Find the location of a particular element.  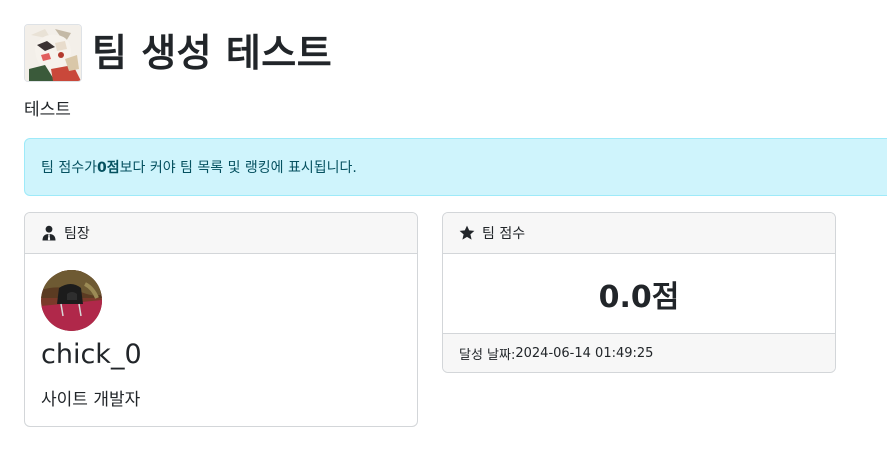

score-achieved-date: 달성 날짜: 2024-06-14 01:49:25 is located at coordinates (639, 353).